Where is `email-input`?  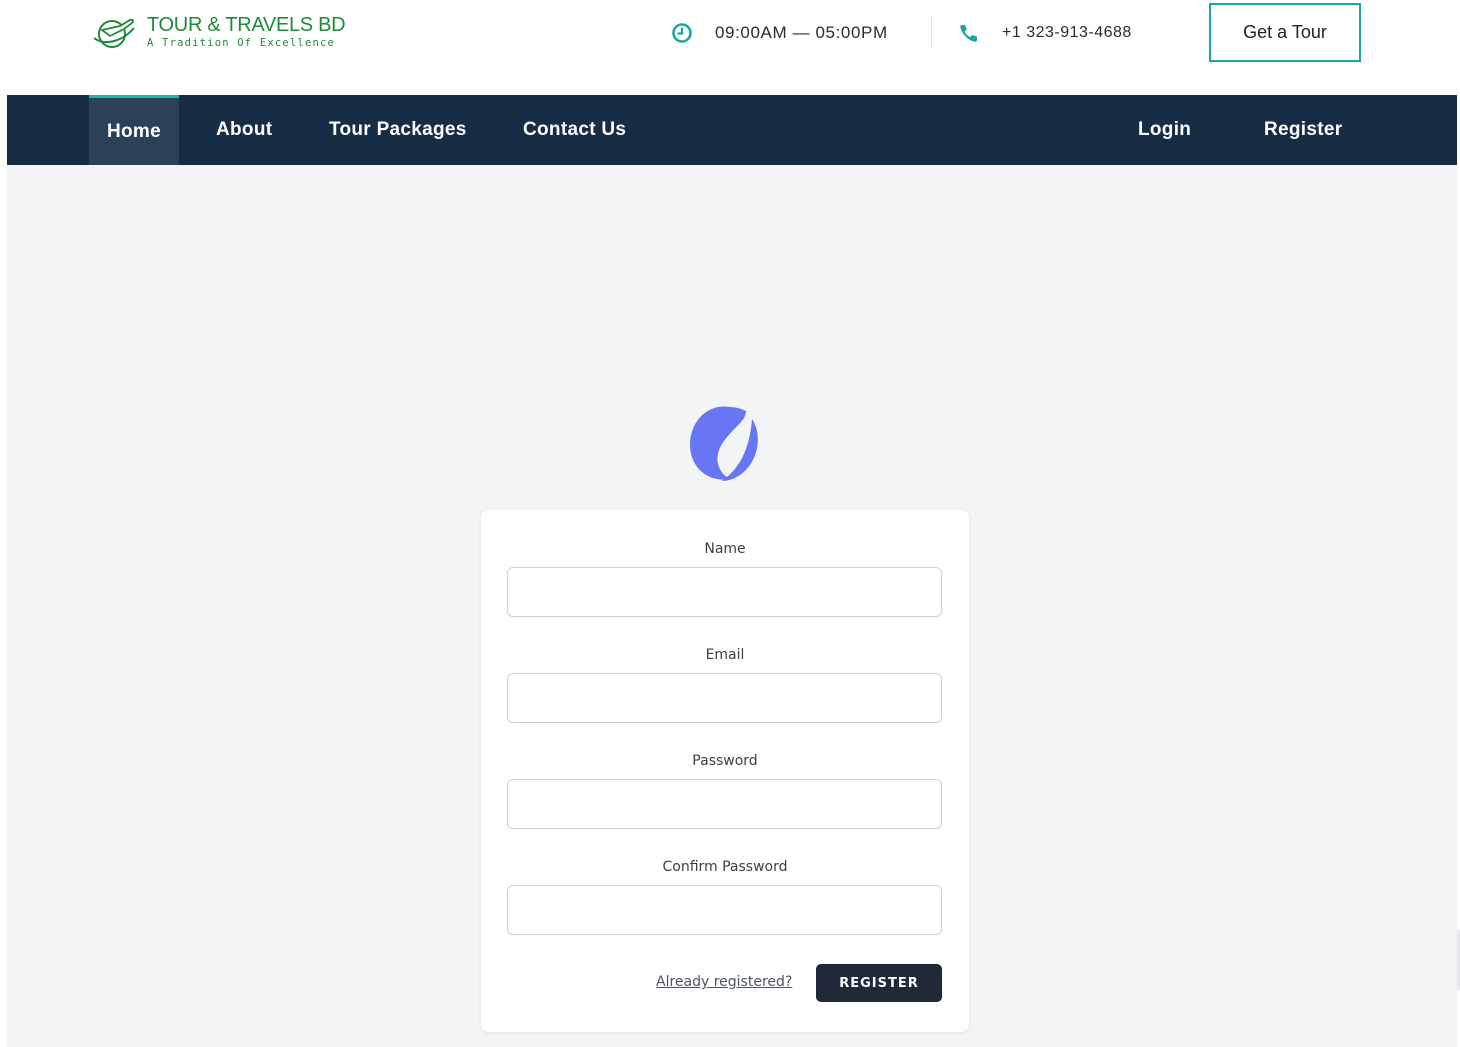
email-input is located at coordinates (724, 698).